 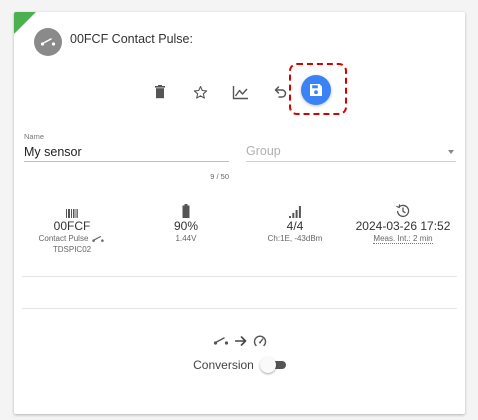 I want to click on chart-button, so click(x=240, y=92).